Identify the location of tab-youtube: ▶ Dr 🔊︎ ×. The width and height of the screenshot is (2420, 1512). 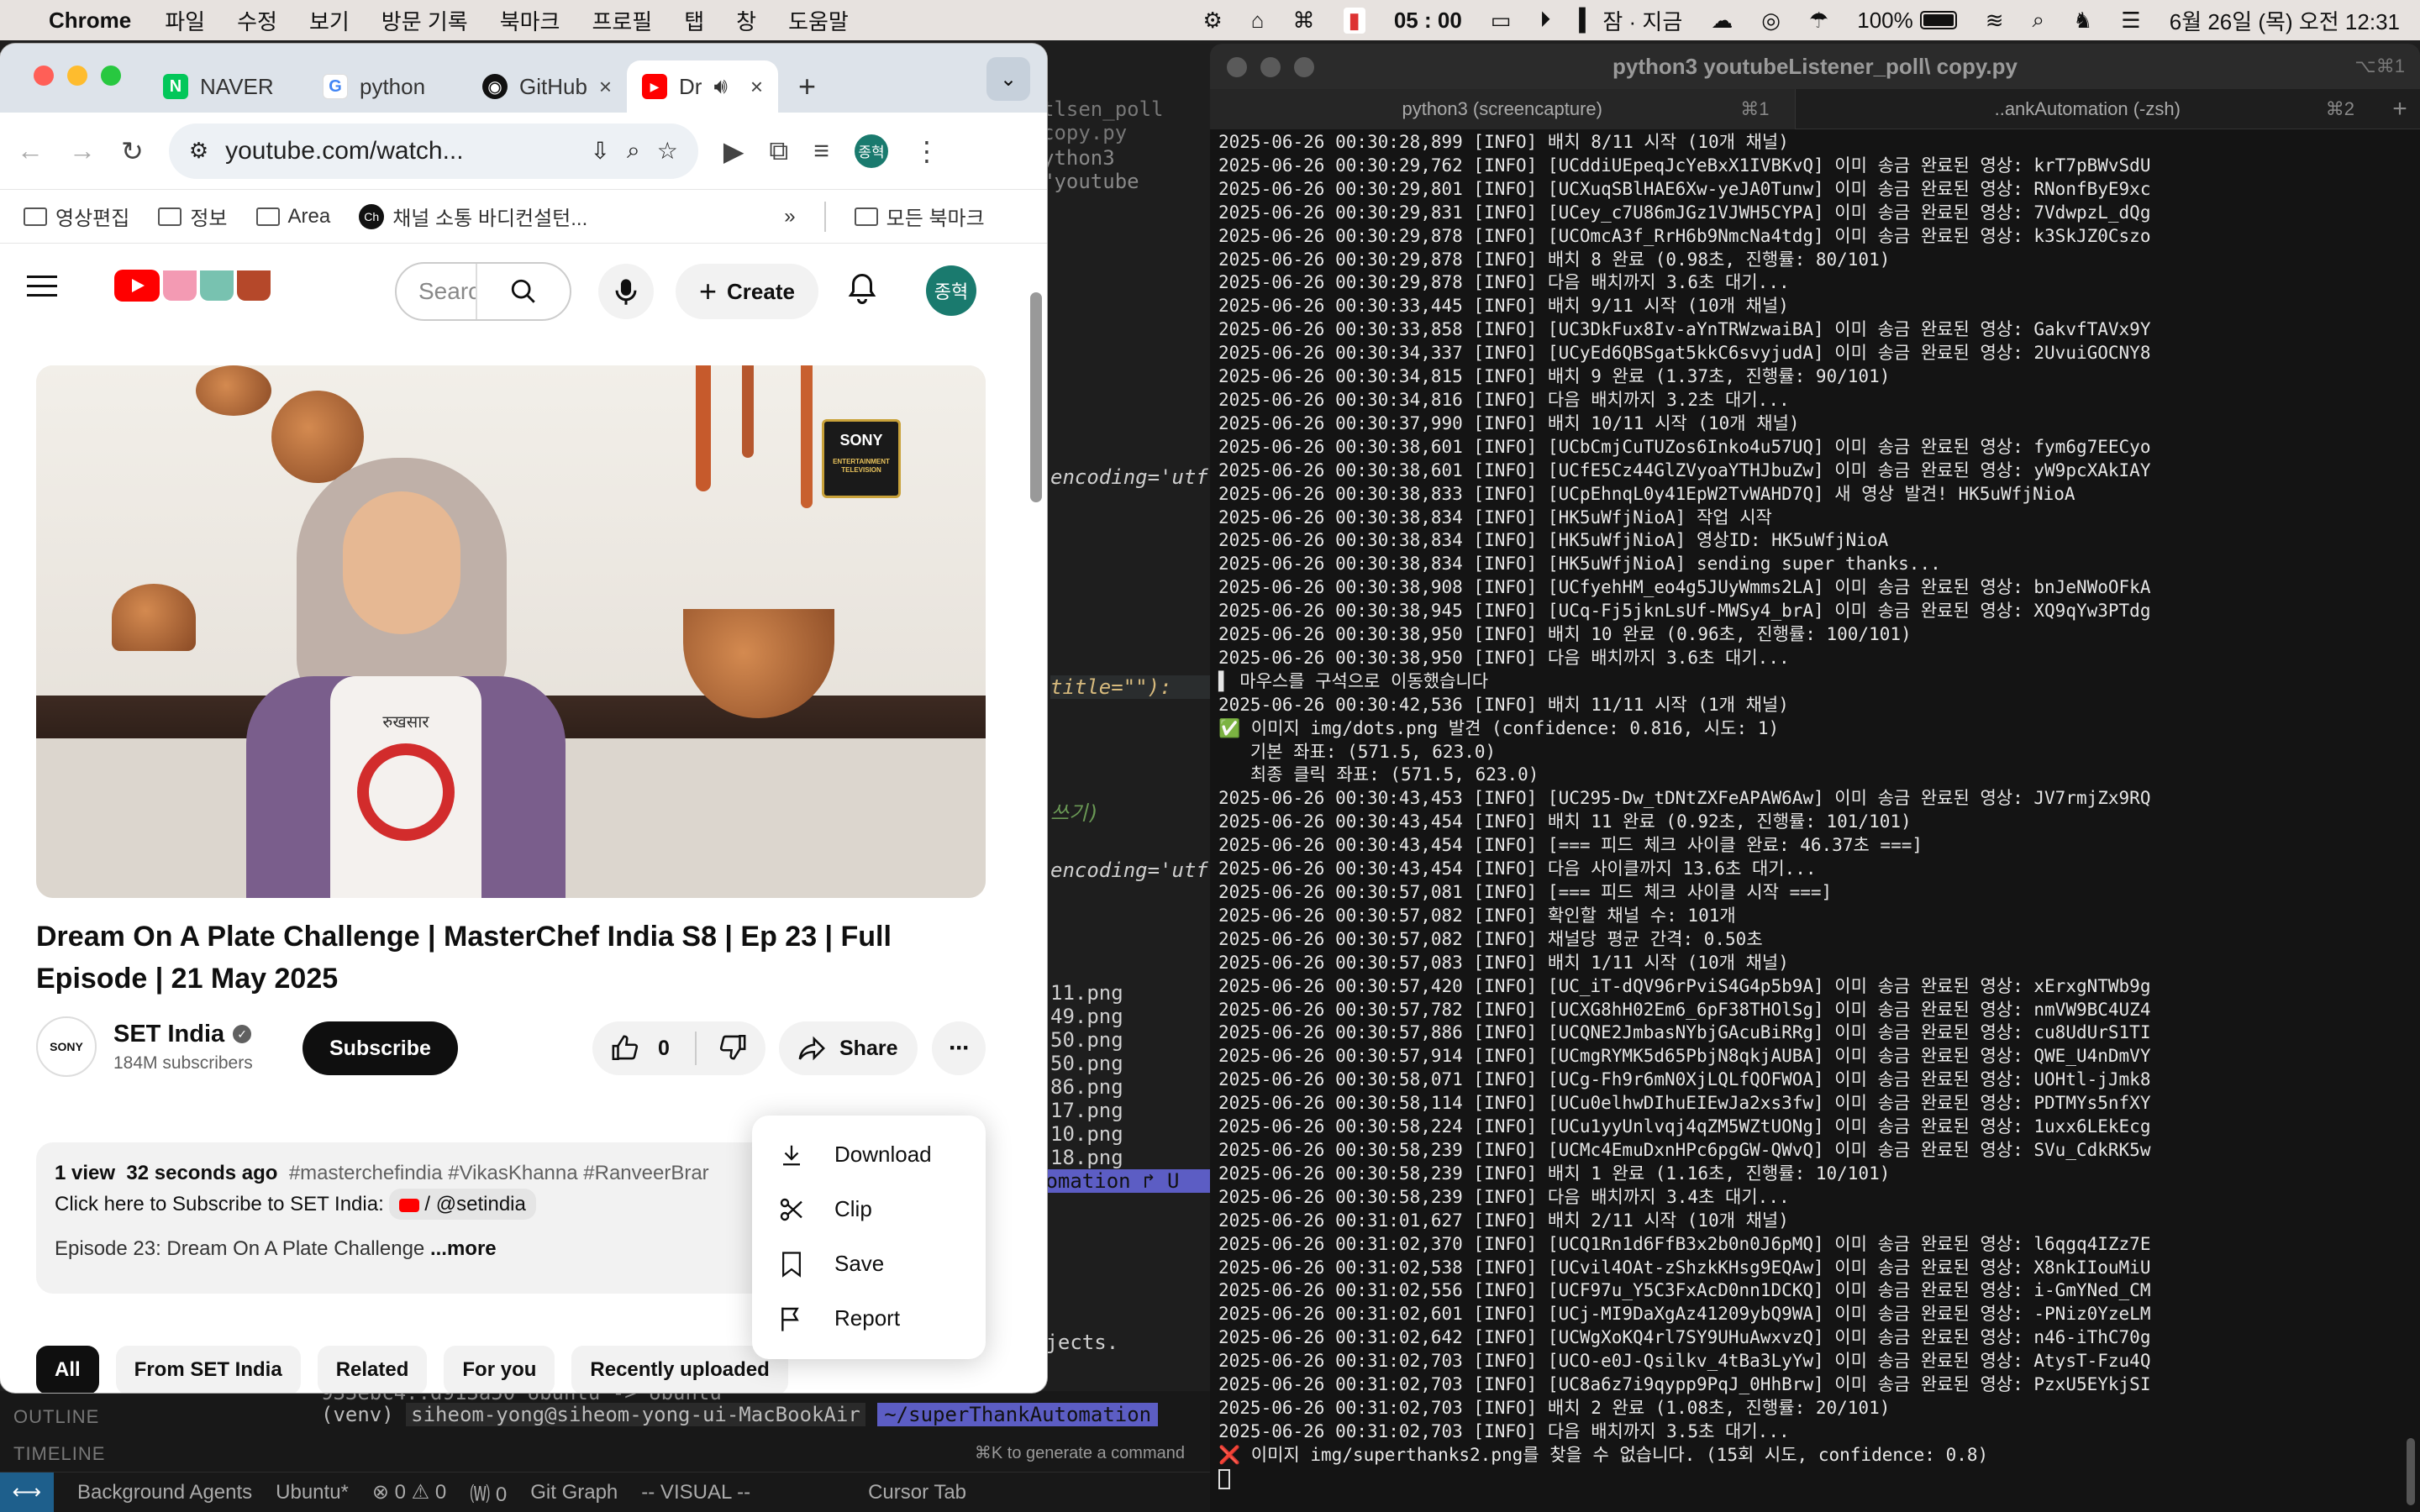
(703, 86).